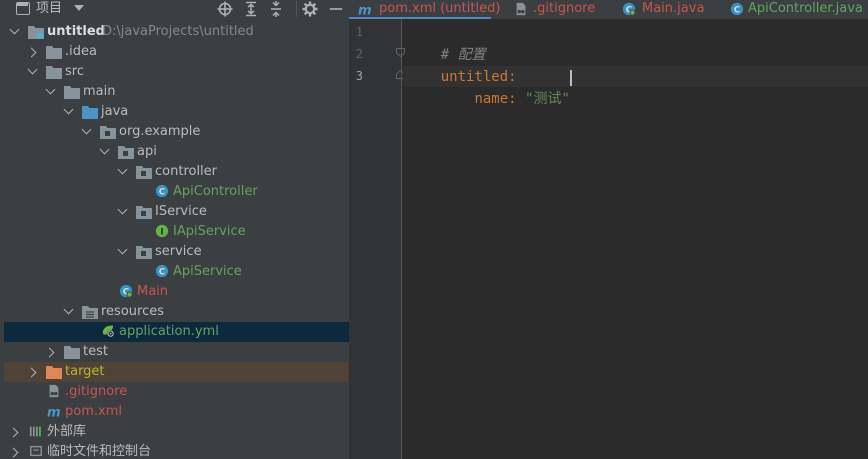 This screenshot has width=868, height=459. I want to click on tree-item-label: org.example, so click(160, 131).